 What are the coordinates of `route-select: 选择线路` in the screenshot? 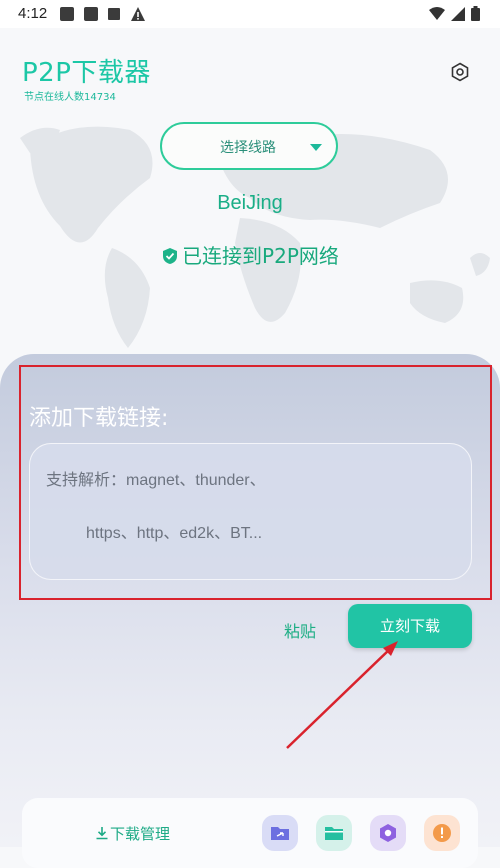 It's located at (249, 146).